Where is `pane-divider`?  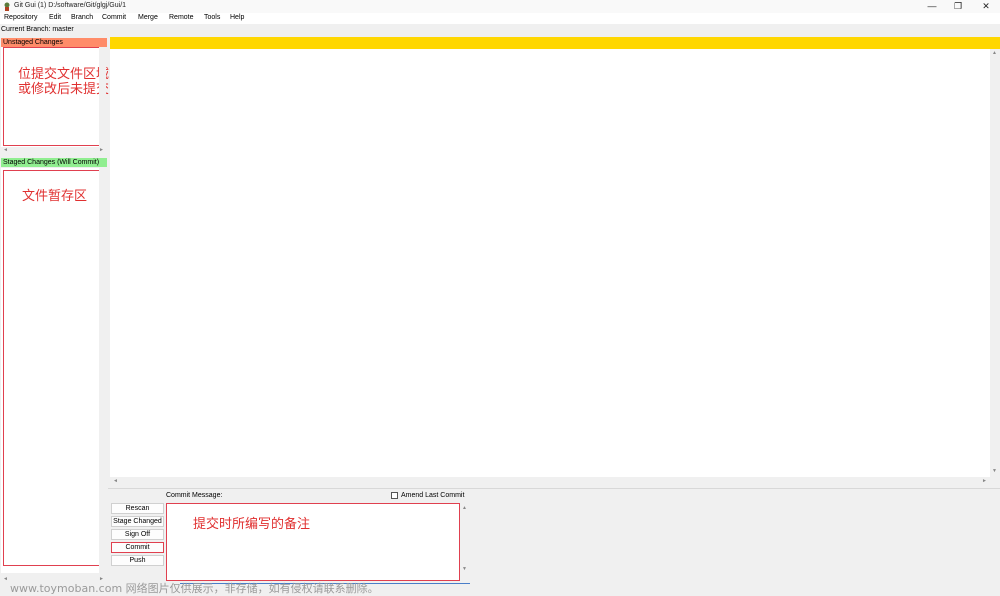
pane-divider is located at coordinates (554, 488).